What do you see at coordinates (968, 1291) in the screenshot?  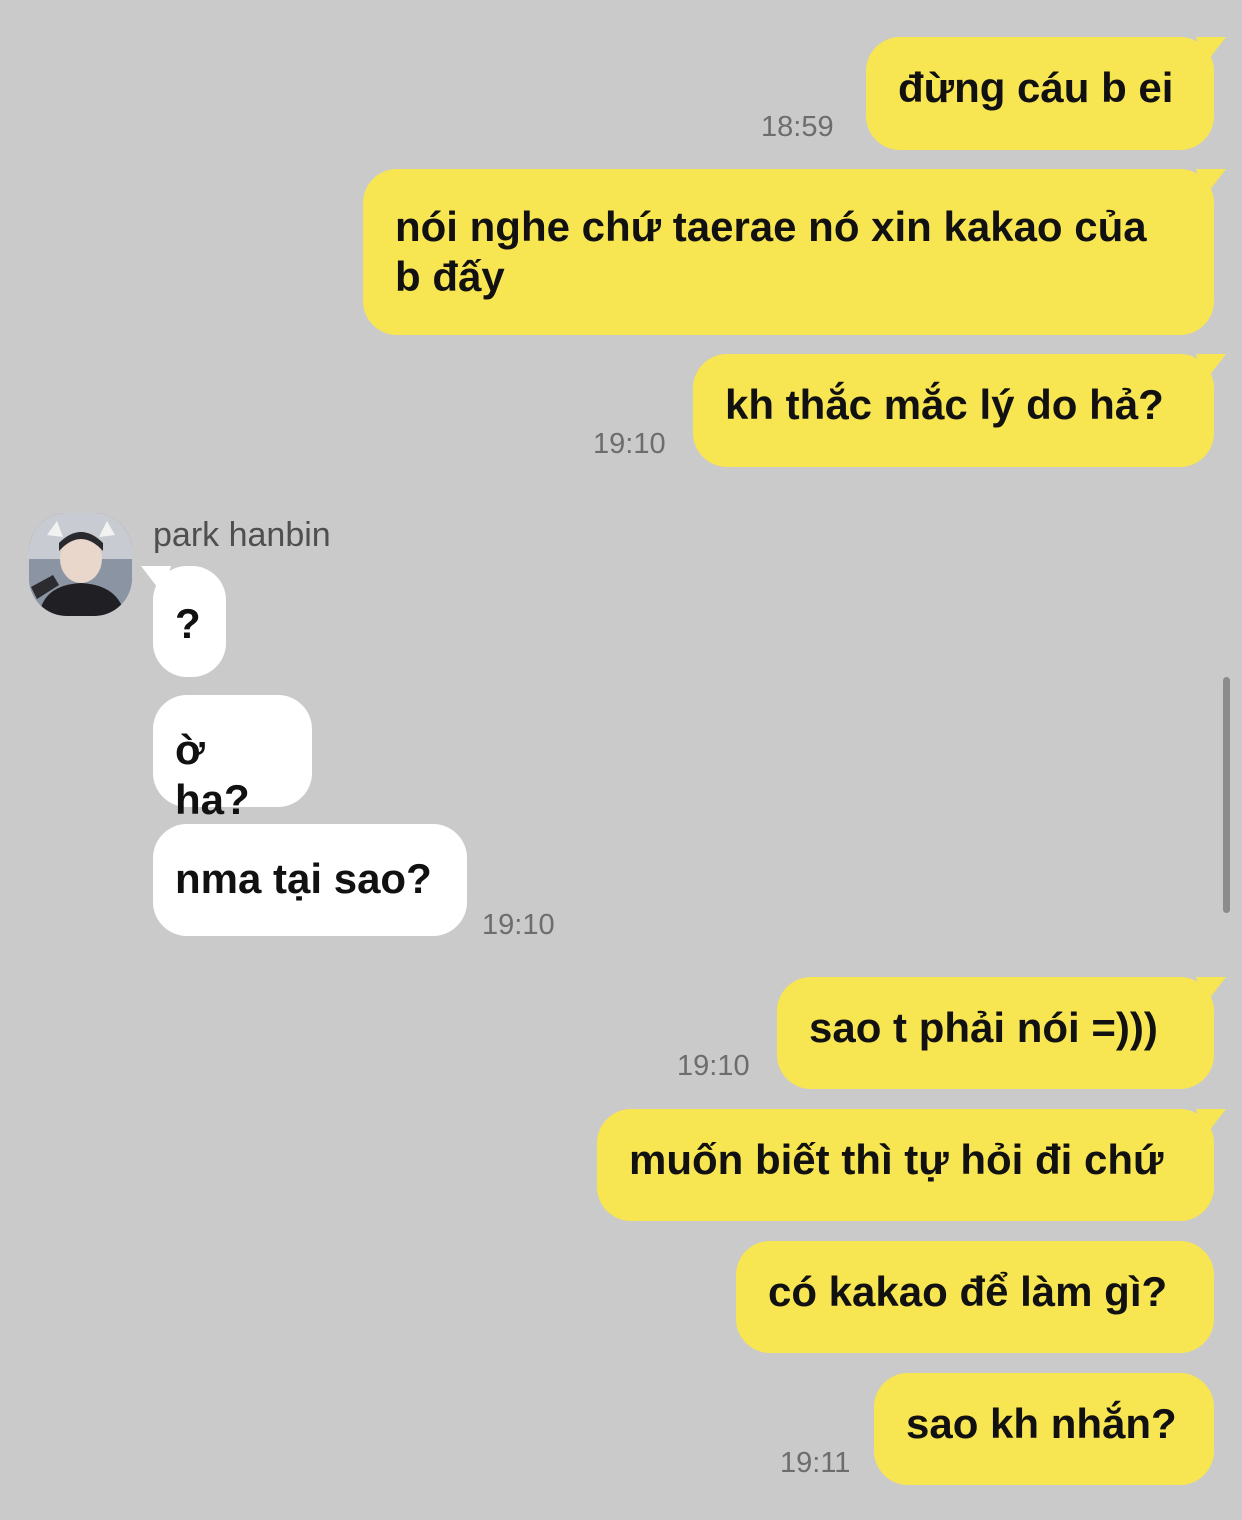 I see `message-text: có kakao để làm gì?` at bounding box center [968, 1291].